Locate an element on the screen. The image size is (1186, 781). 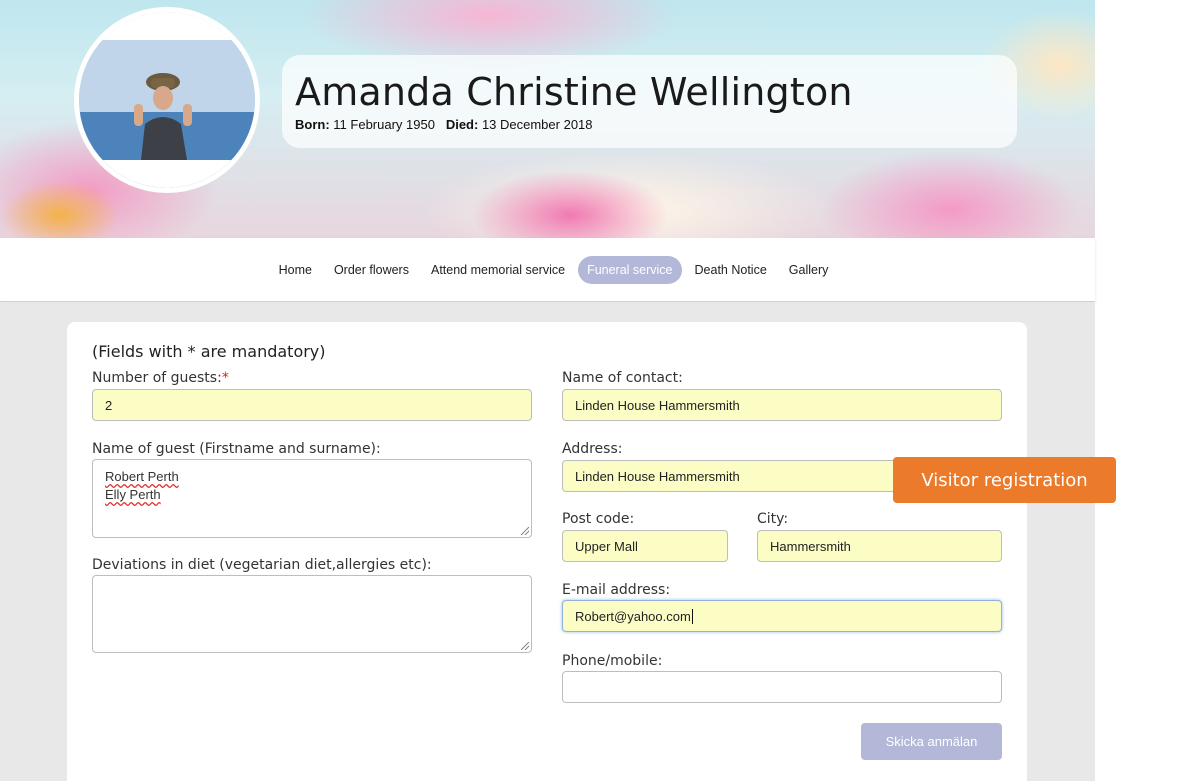
died-date: 13 December 2018 is located at coordinates (537, 124).